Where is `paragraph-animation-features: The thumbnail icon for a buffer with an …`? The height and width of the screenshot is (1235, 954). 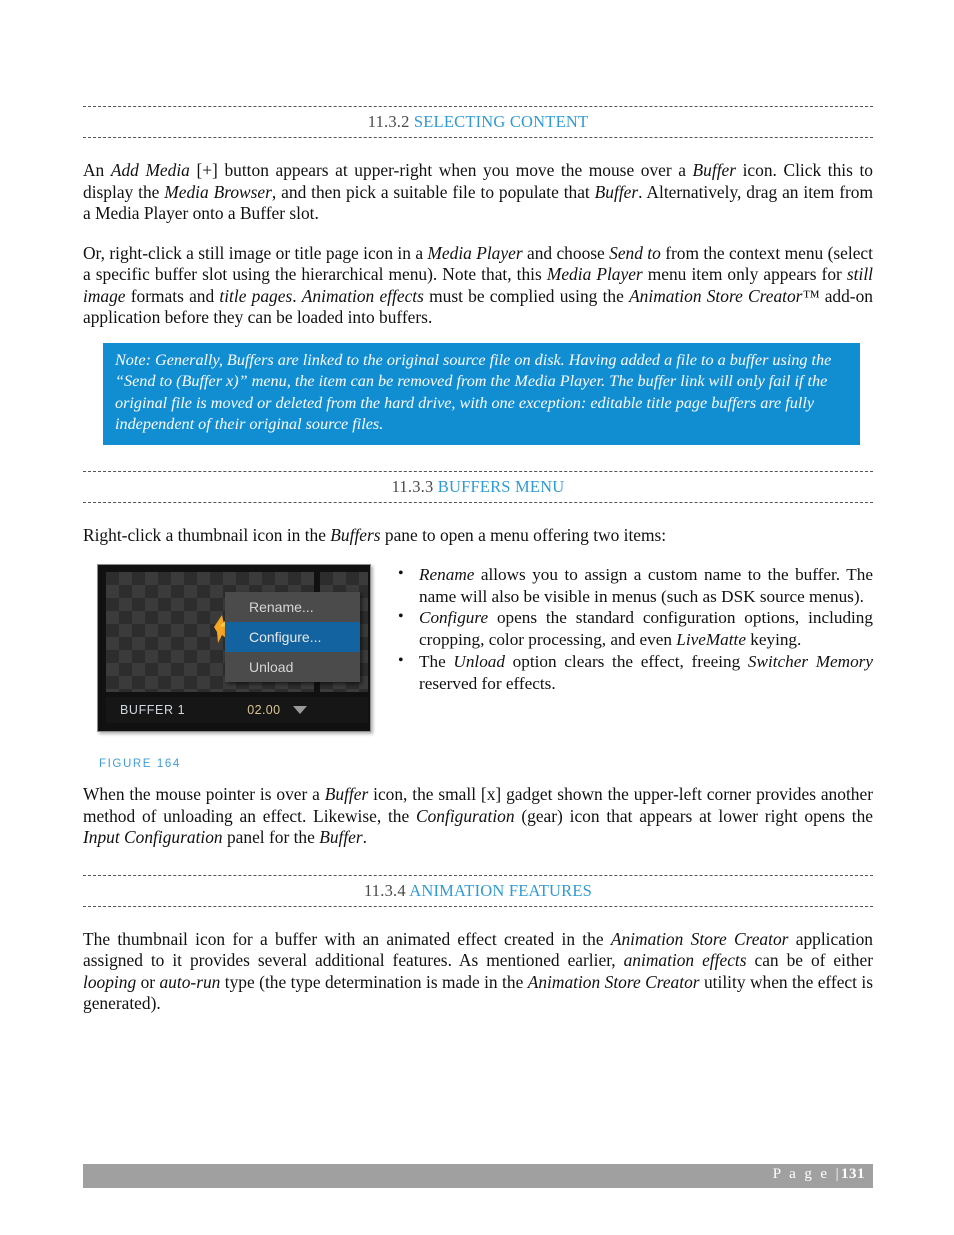 paragraph-animation-features: The thumbnail icon for a buffer with an … is located at coordinates (478, 971).